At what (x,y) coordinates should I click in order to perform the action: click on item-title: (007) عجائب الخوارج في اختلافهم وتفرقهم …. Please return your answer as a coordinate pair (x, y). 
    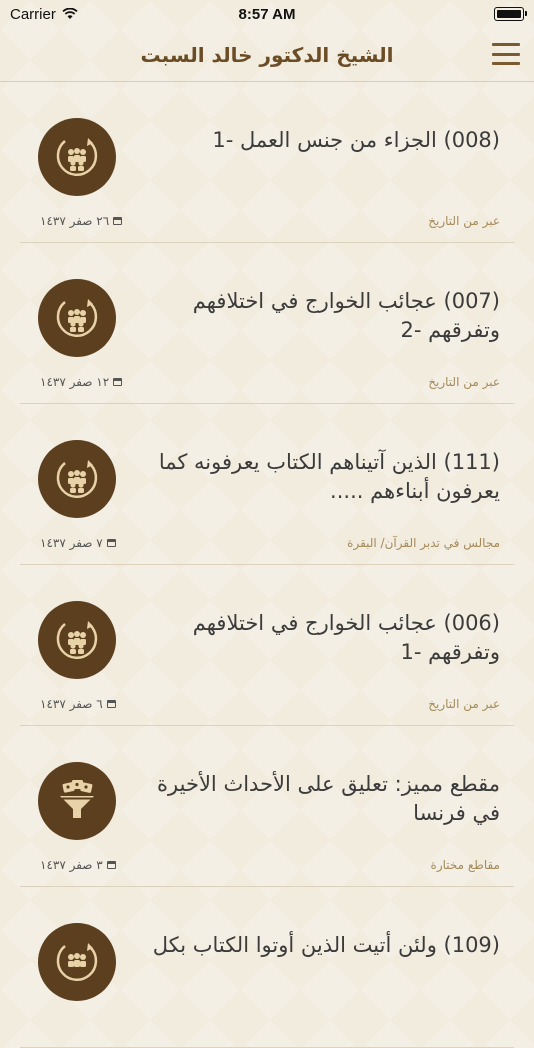
    Looking at the image, I should click on (346, 315).